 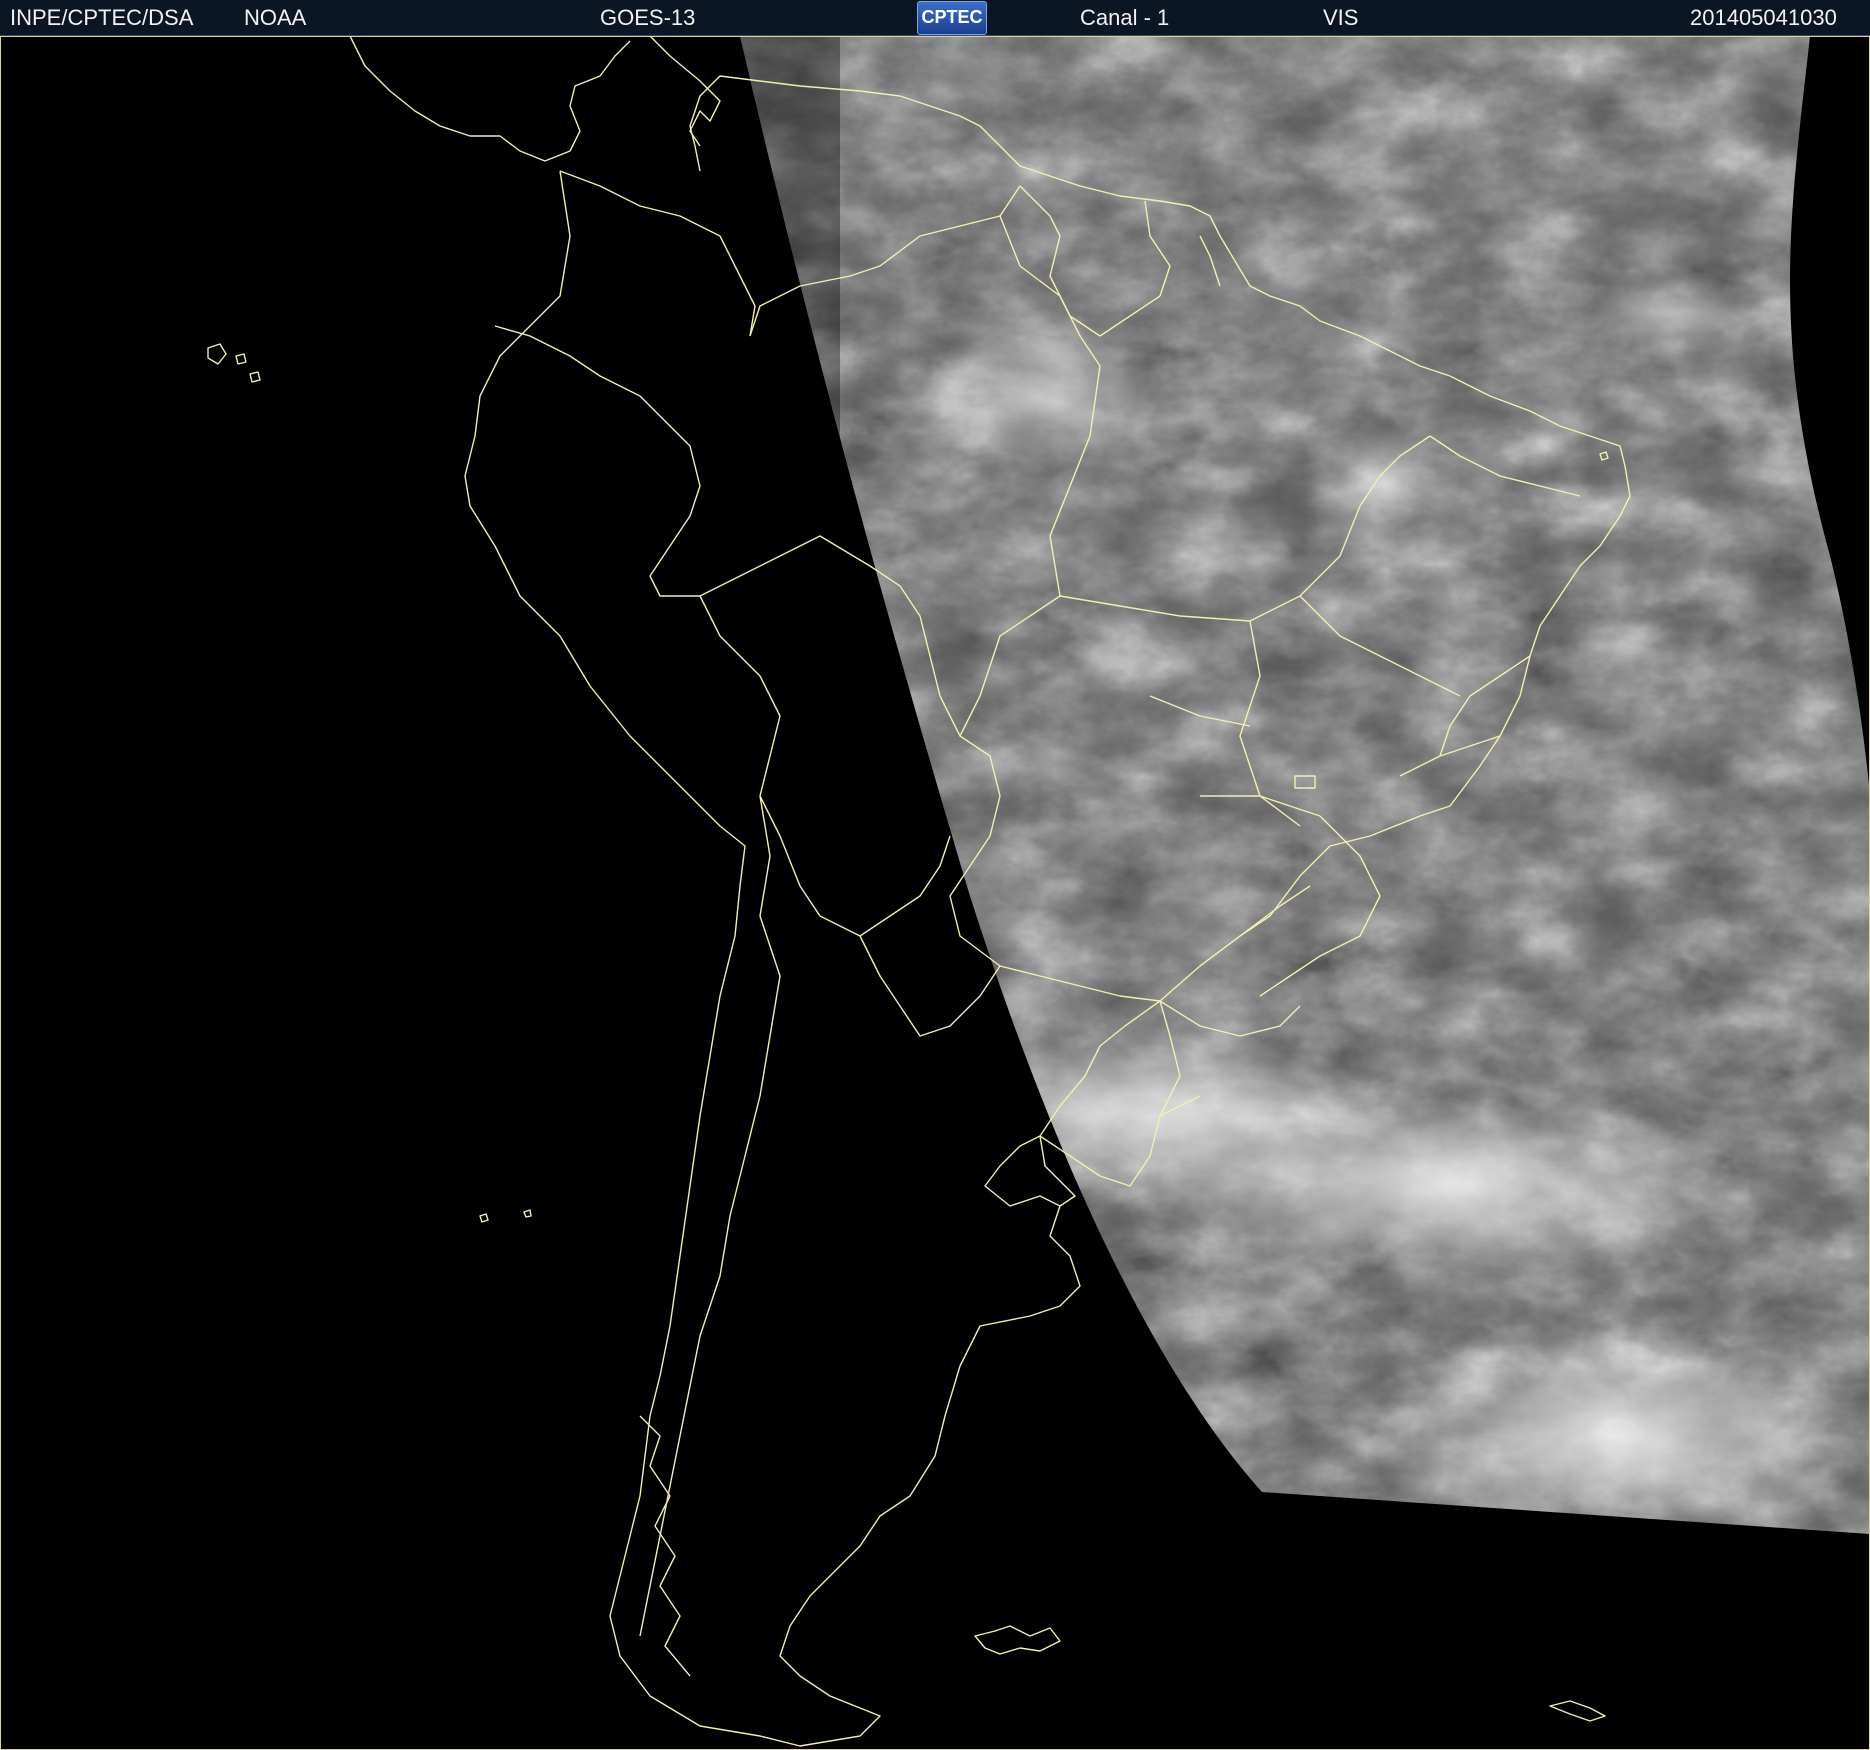 What do you see at coordinates (1763, 17) in the screenshot?
I see `timestamp-label: 201405041030` at bounding box center [1763, 17].